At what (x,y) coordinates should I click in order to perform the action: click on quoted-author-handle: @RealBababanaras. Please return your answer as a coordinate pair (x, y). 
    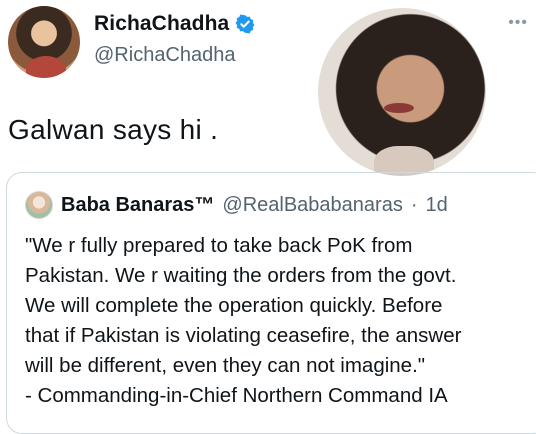
    Looking at the image, I should click on (312, 205).